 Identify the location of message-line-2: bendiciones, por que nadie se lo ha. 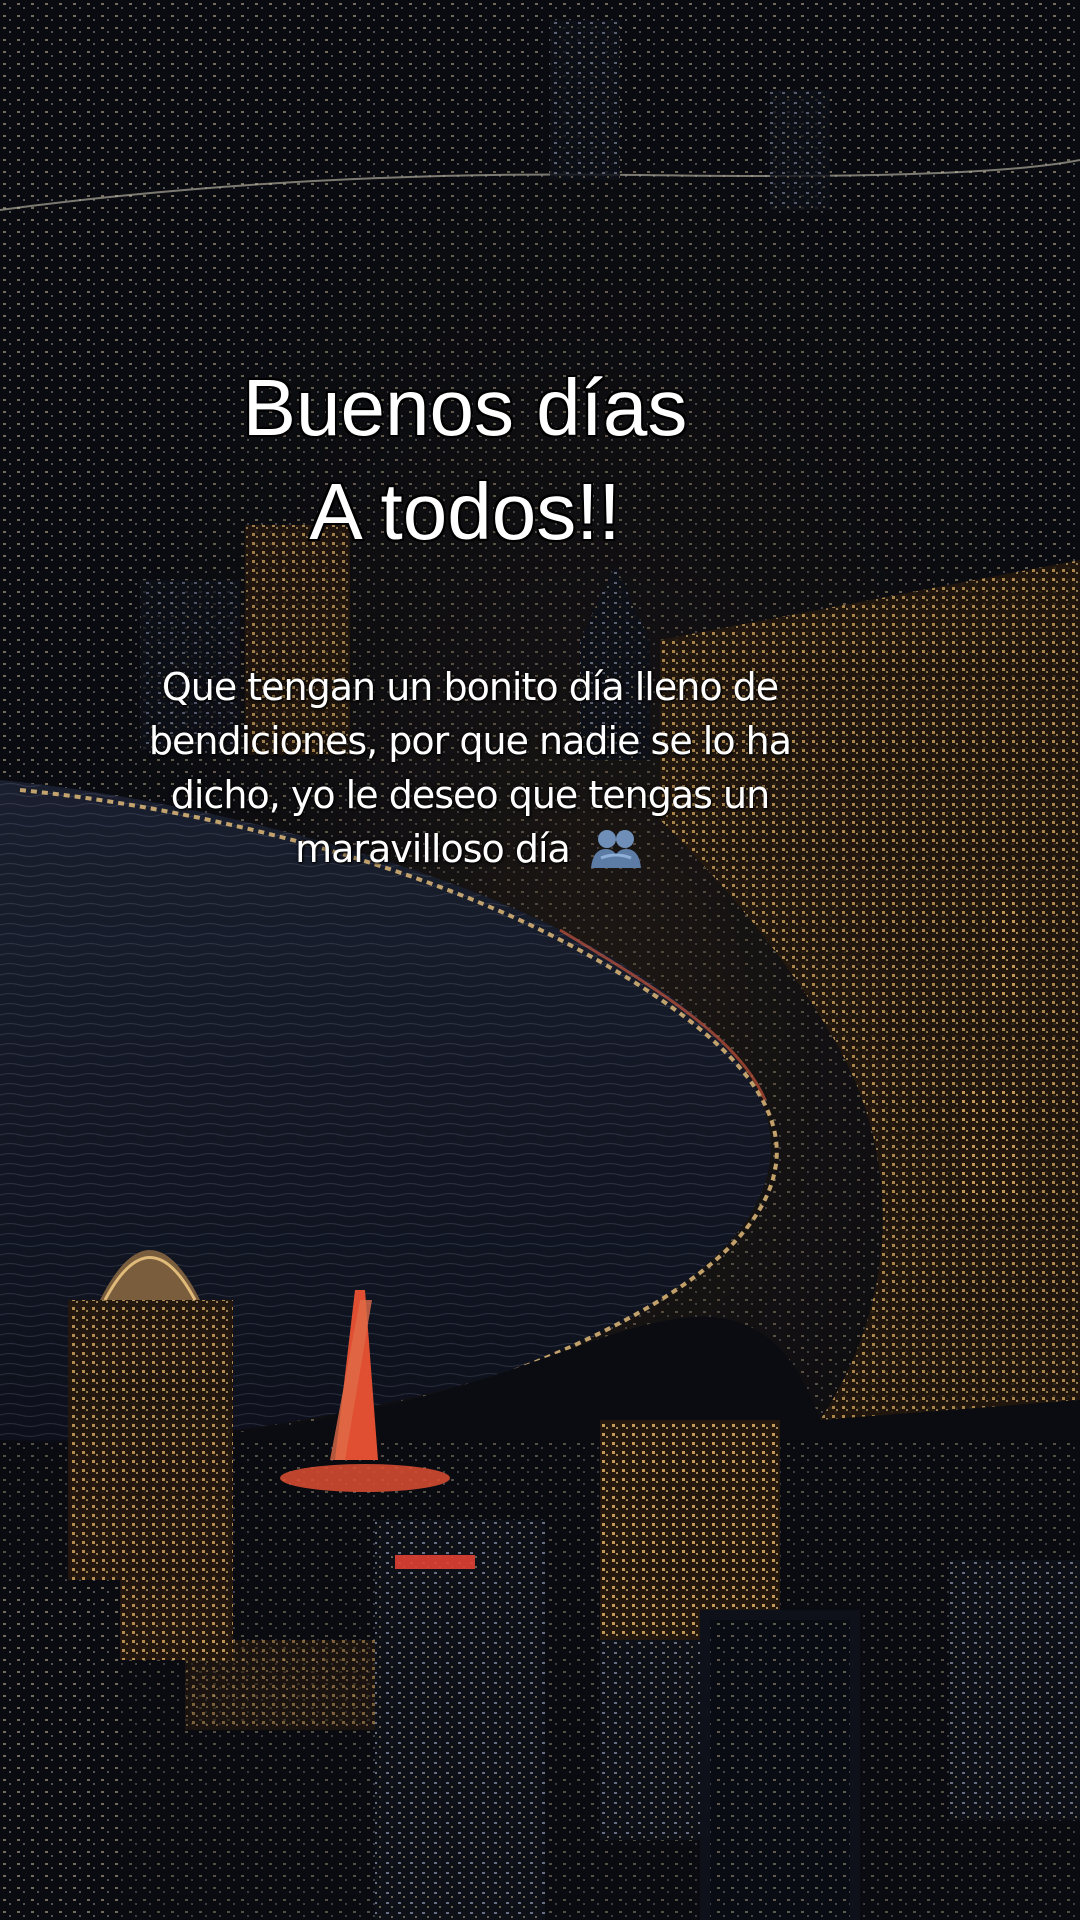
(470, 741).